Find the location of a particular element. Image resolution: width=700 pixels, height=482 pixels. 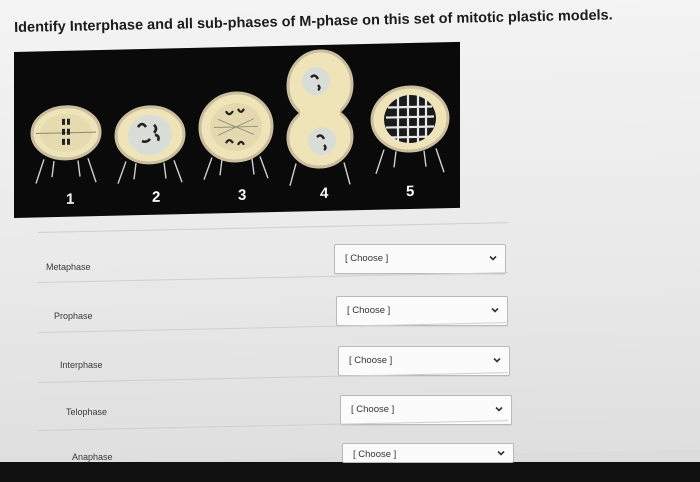

match-term-telophase: Telophase is located at coordinates (87, 412).